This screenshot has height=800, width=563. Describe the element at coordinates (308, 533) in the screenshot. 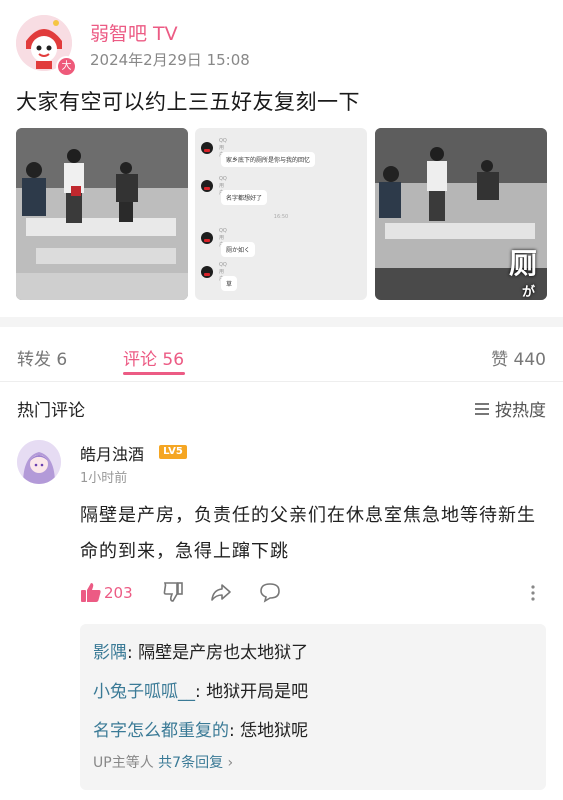

I see `comment-text: 隔壁是产房，负责任的父亲们在休息室焦急地等待新生命的到来，急得上蹿下跳` at that location.